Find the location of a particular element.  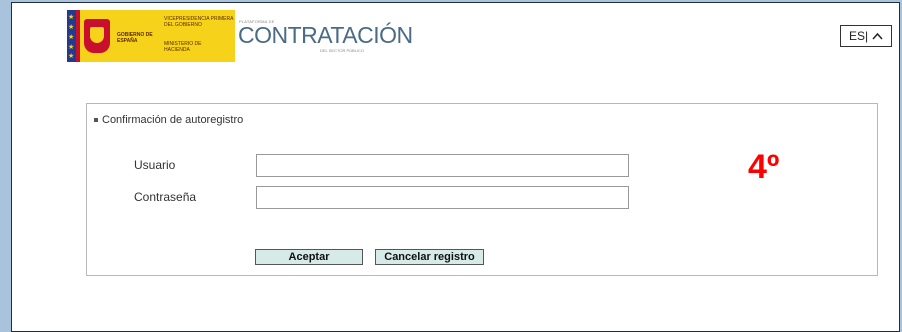

language-label: ES| is located at coordinates (858, 36).